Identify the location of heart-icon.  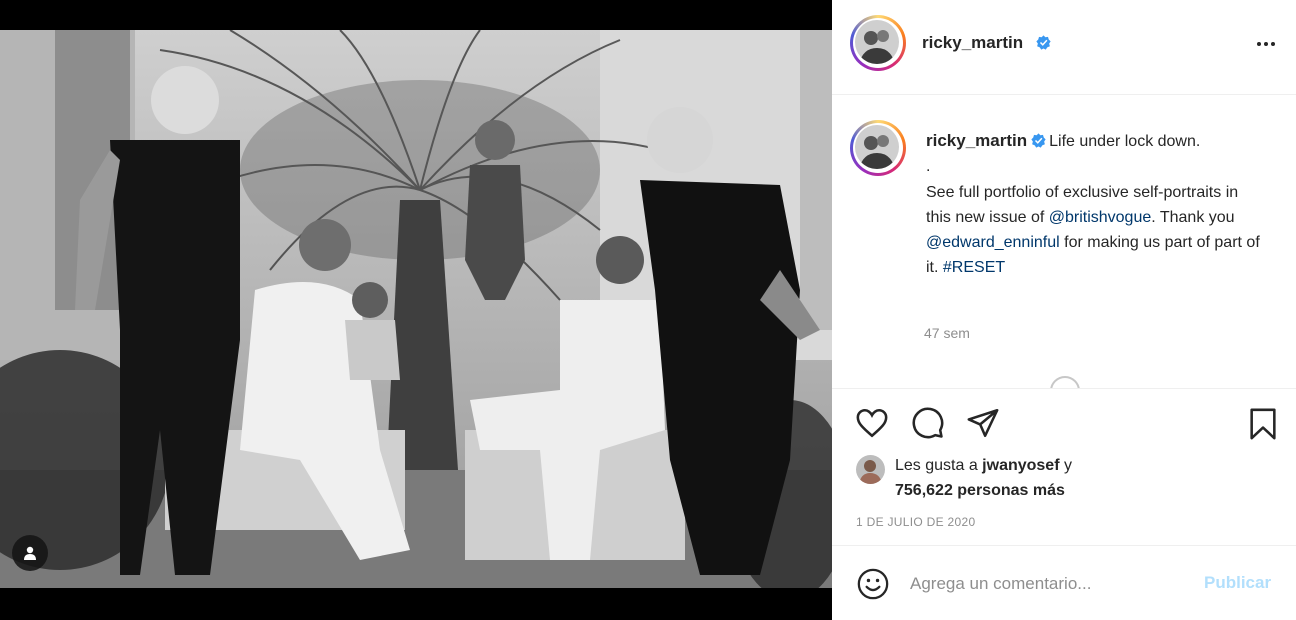
(872, 423).